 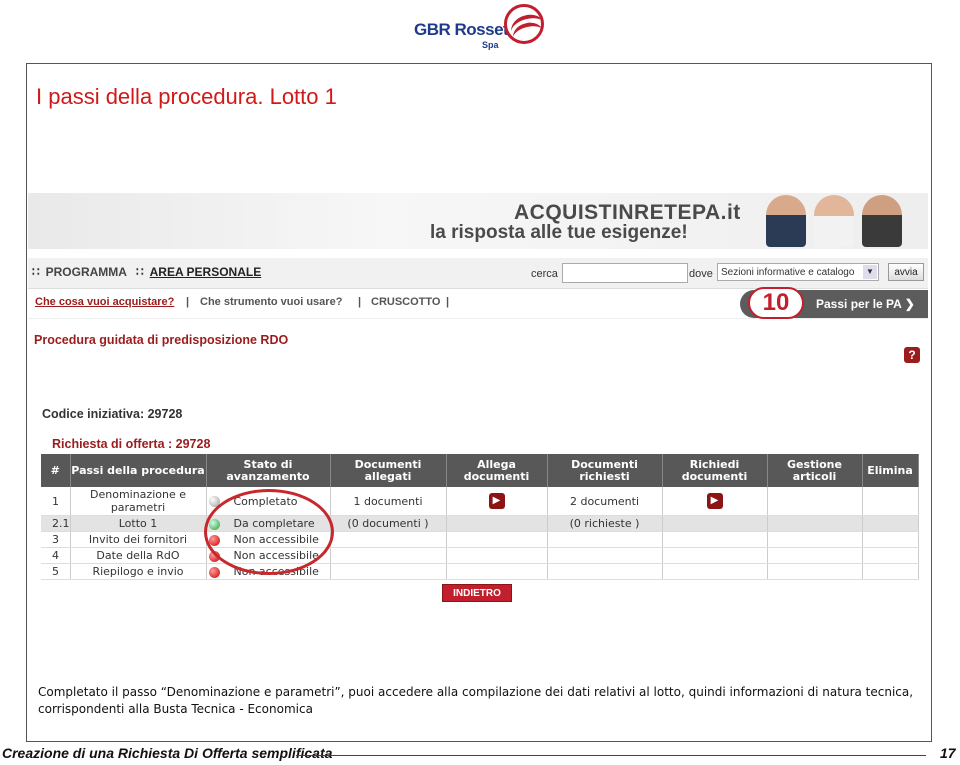 I want to click on slide-title: I passi della procedura. Lotto 1, so click(x=186, y=96).